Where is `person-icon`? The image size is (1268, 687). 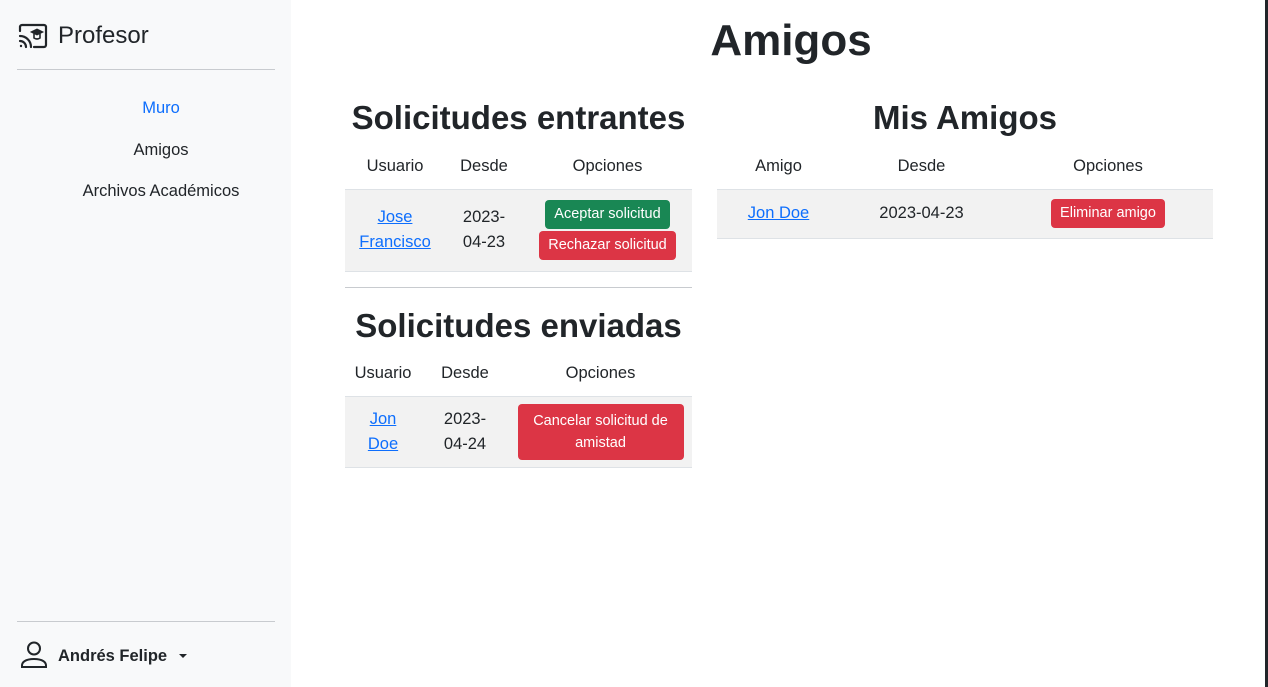 person-icon is located at coordinates (34, 656).